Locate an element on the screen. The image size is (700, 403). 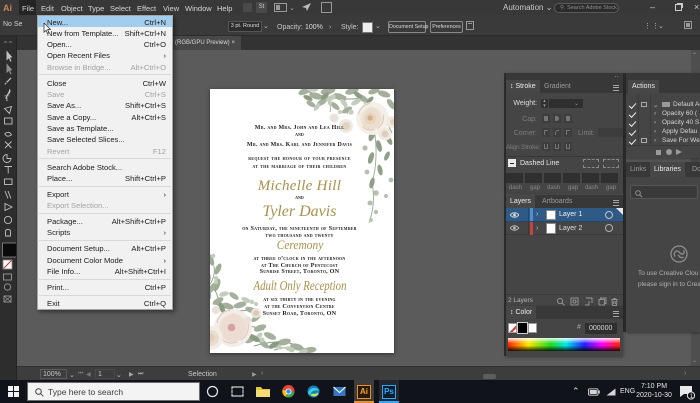
svg-text: T is located at coordinates (7, 98).